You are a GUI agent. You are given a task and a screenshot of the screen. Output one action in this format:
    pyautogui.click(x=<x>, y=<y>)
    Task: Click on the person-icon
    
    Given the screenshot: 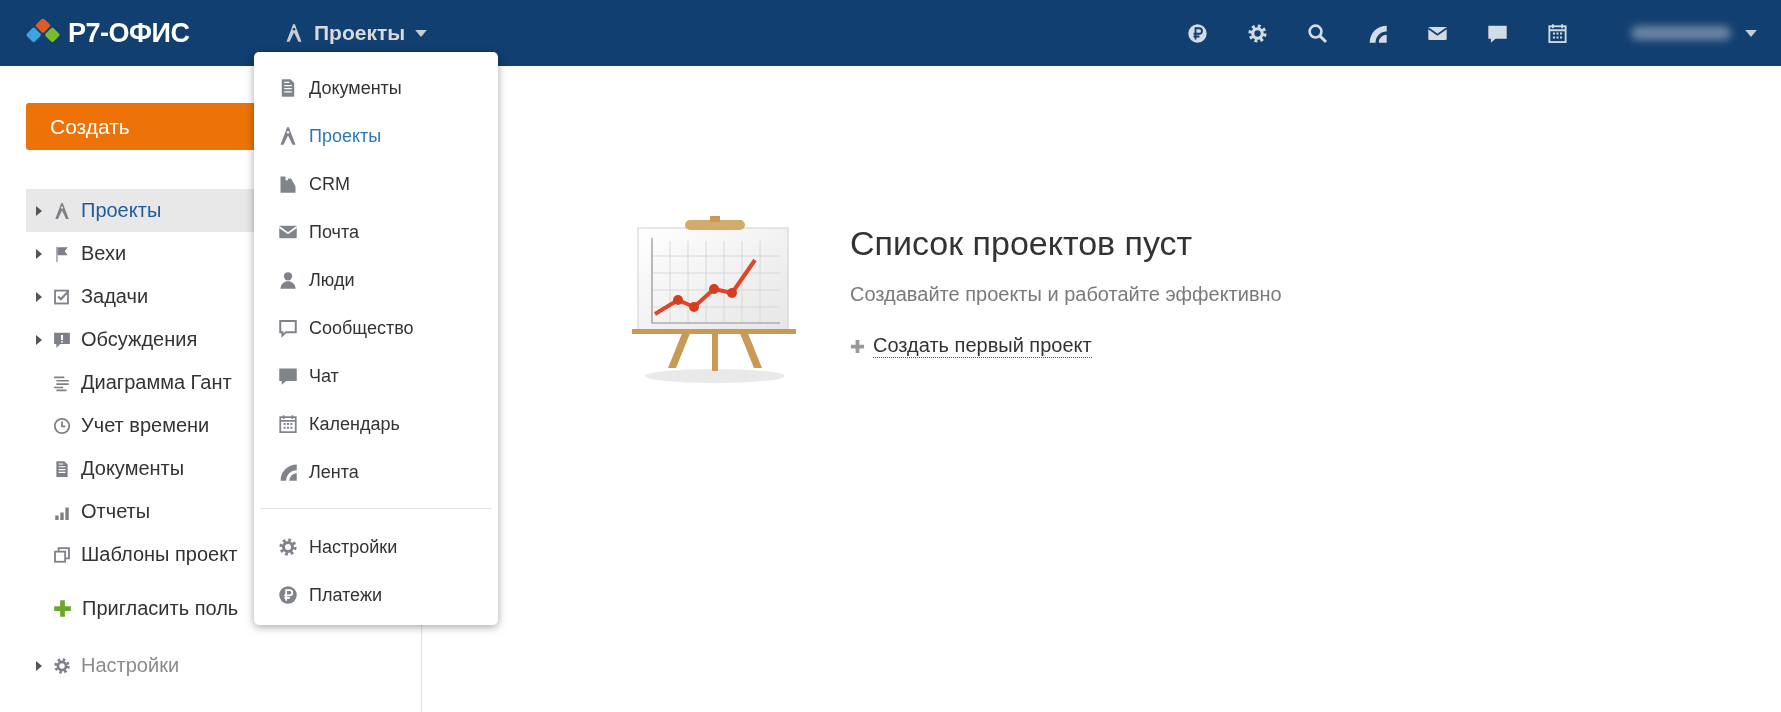 What is the action you would take?
    pyautogui.click(x=288, y=280)
    